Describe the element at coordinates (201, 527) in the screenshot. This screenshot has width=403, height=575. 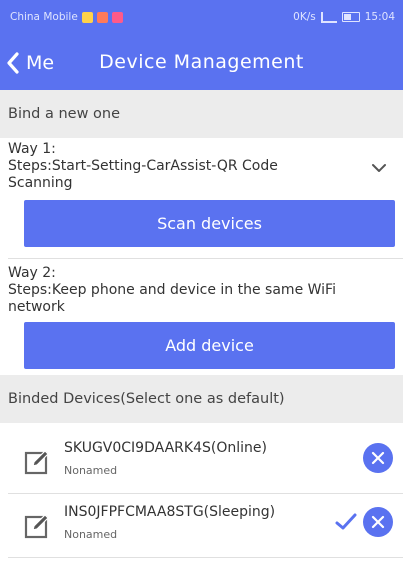
I see `device-row: INS0JFPFCMAA8STG(Sleeping) Nonamed` at that location.